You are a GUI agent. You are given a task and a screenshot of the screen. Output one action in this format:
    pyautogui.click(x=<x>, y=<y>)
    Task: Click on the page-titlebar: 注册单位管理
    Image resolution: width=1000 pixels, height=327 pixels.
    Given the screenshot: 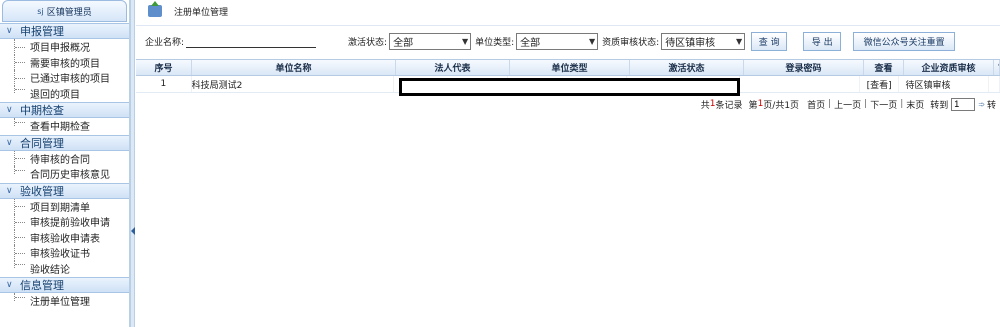 What is the action you would take?
    pyautogui.click(x=568, y=11)
    